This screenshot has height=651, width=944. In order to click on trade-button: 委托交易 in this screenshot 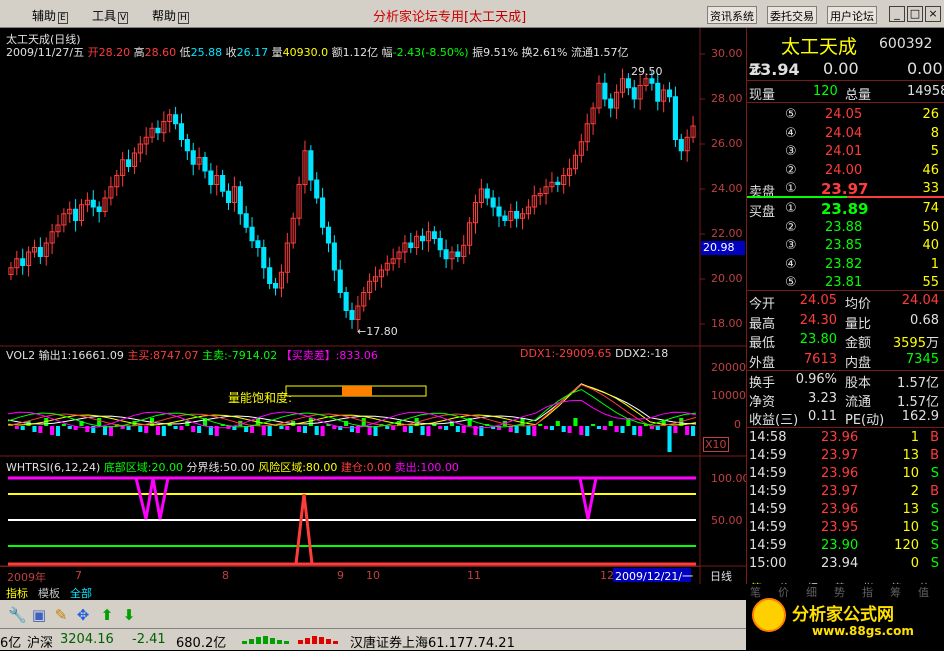, I will do `click(792, 15)`.